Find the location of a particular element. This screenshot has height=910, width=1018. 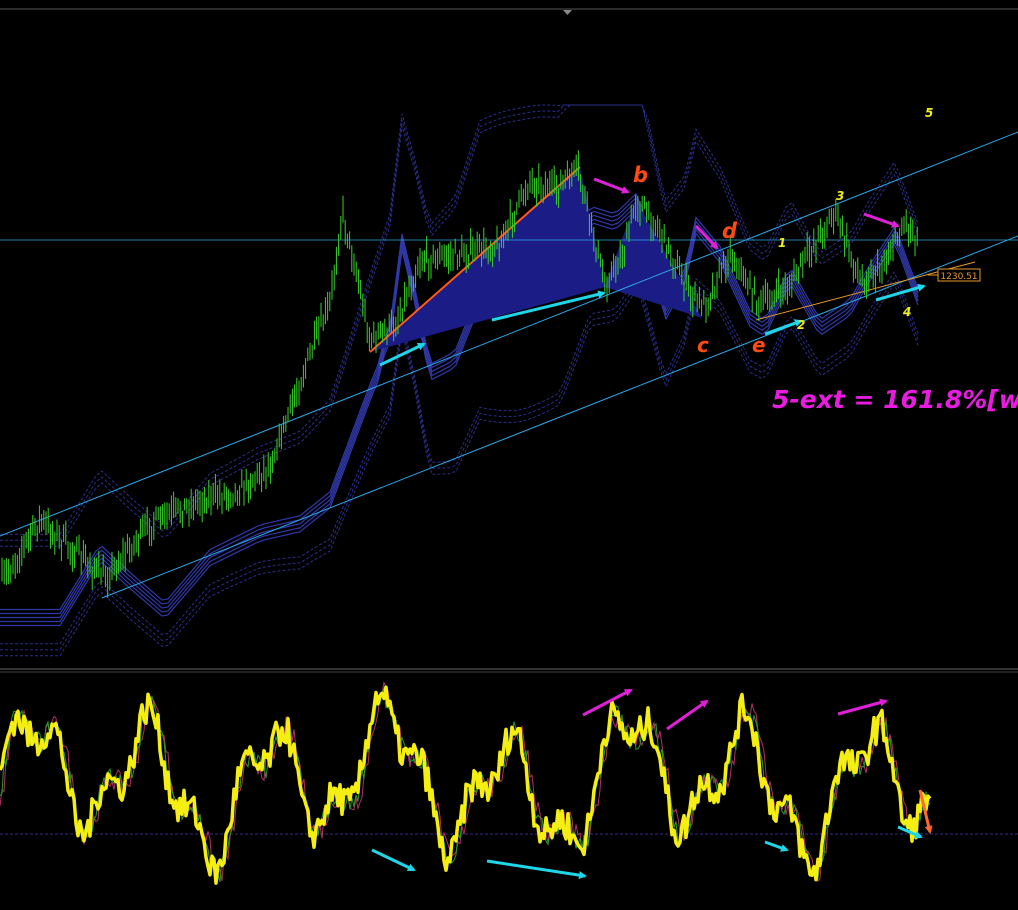

price-marker-label: 1230.51 is located at coordinates (958, 277).